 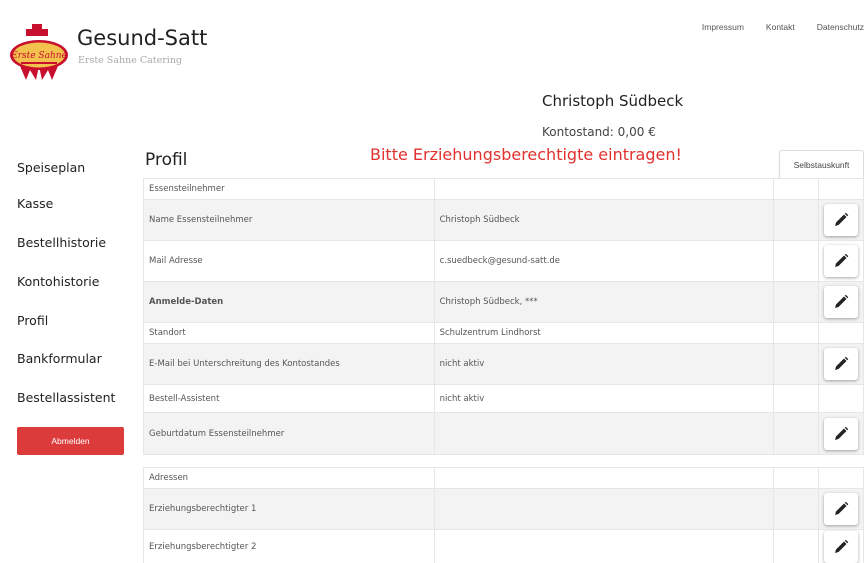 I want to click on section-header: Adressen, so click(x=289, y=478).